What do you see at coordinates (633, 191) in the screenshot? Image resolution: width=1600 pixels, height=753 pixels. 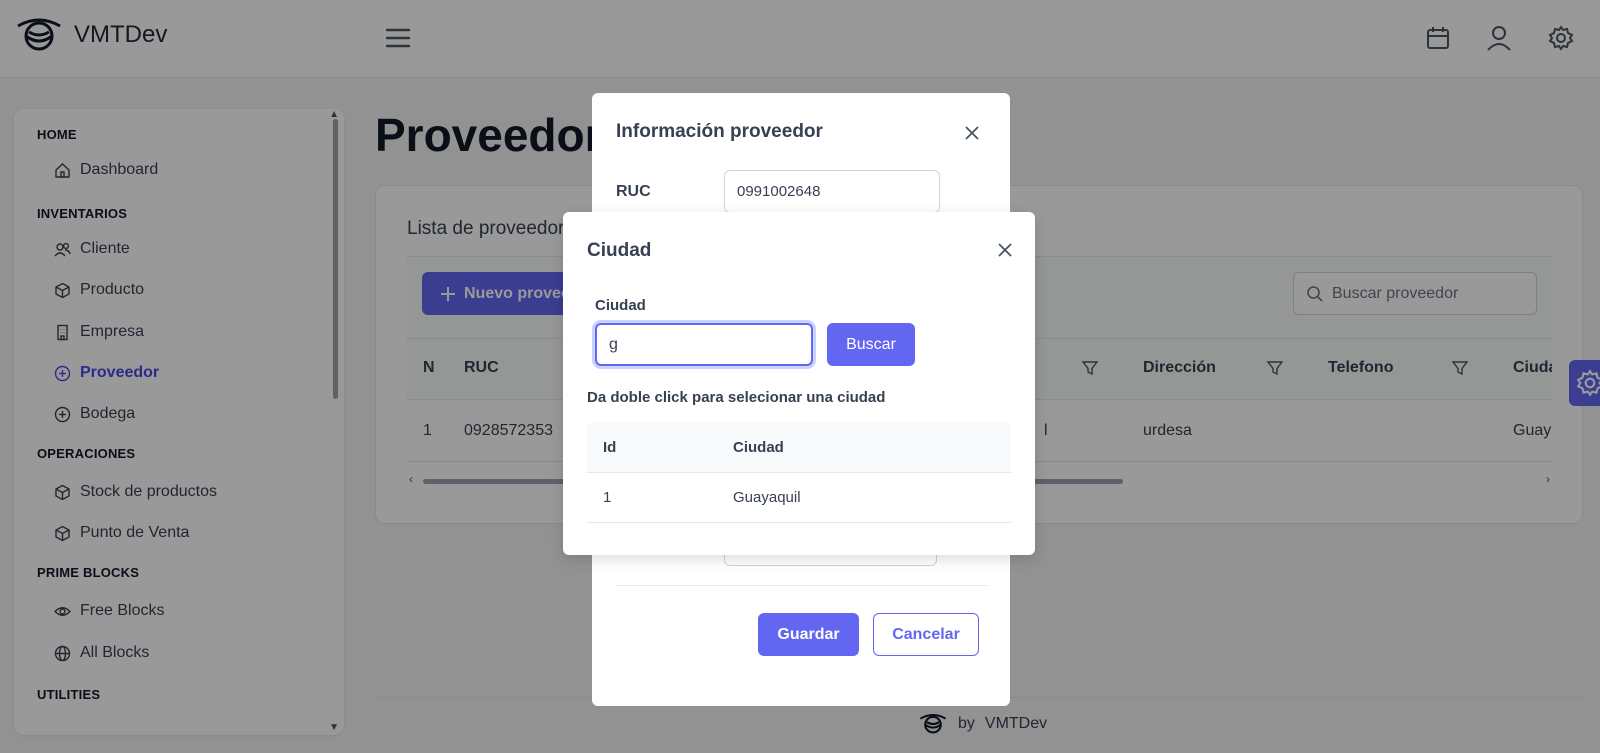 I see `ruc-label: RUC` at bounding box center [633, 191].